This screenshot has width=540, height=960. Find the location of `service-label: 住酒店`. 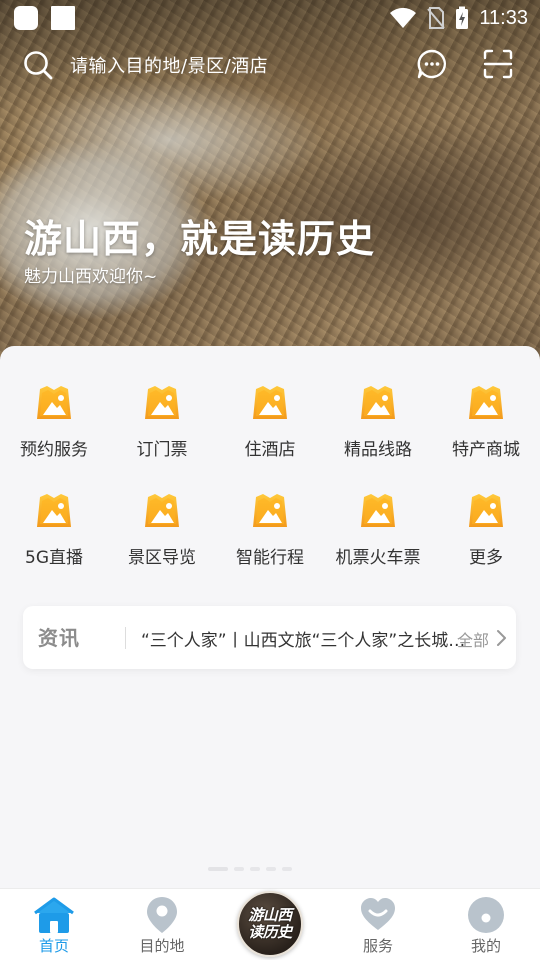

service-label: 住酒店 is located at coordinates (270, 450).